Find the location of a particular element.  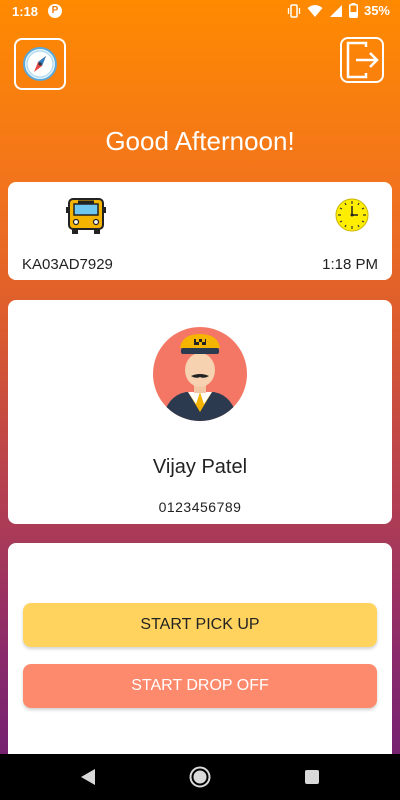

battery-percent: 35% is located at coordinates (376, 10).